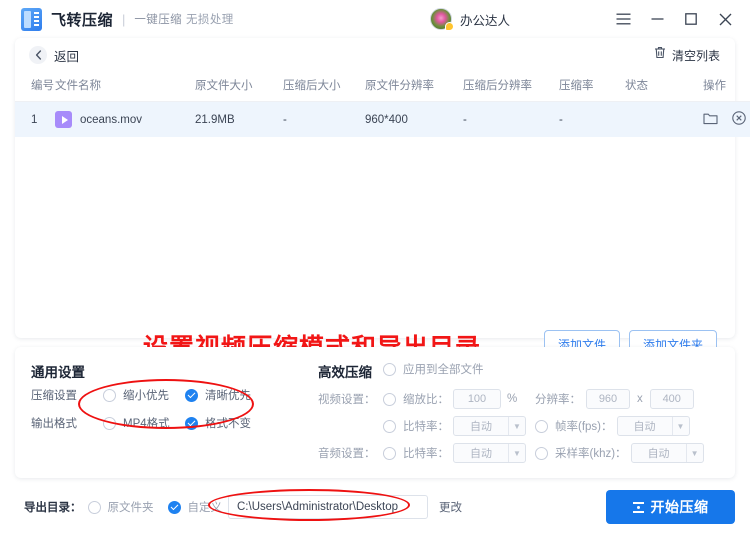  I want to click on video-settings-label: 视频设置：, so click(347, 400).